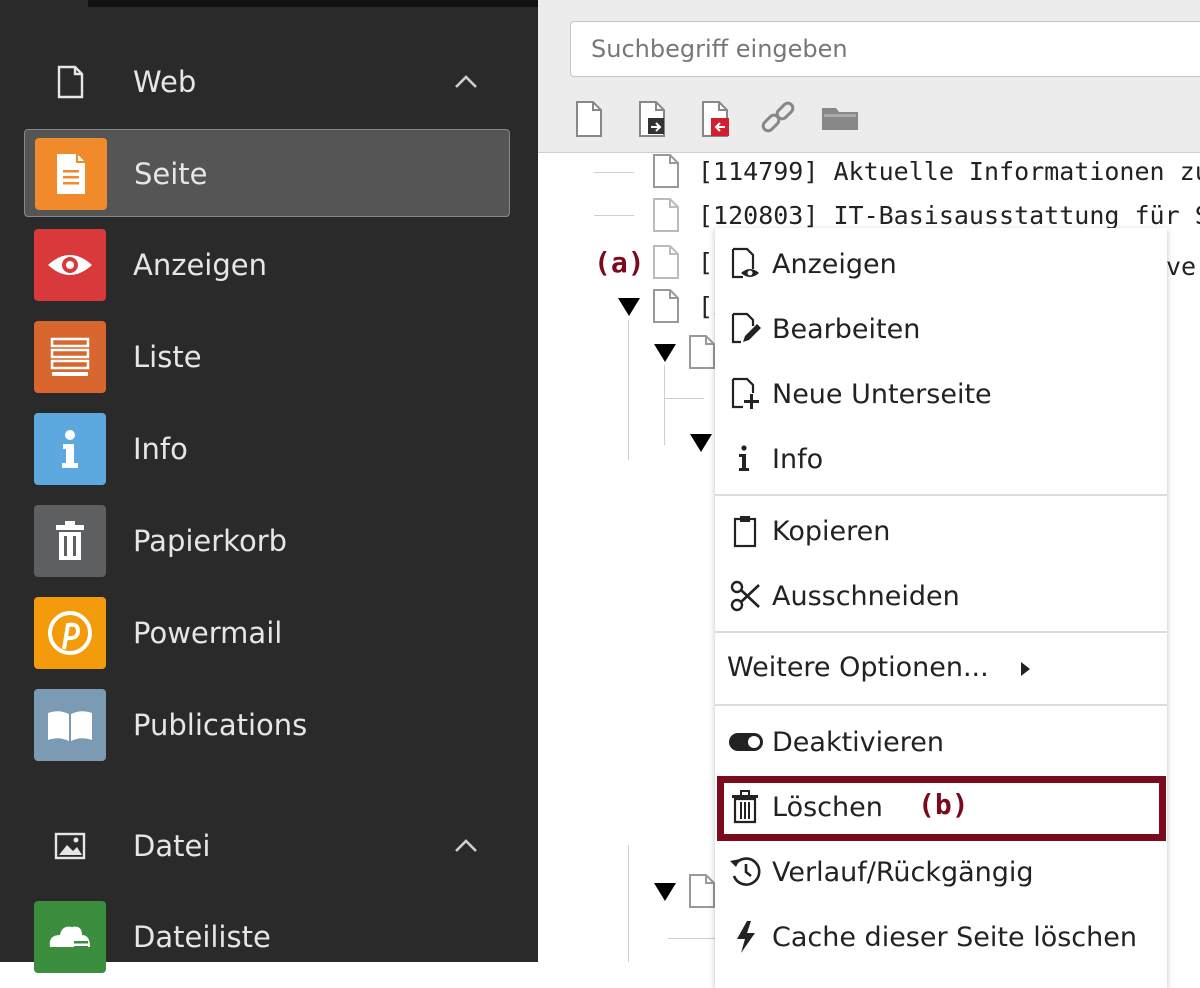  I want to click on menu-item-cache-loeschen: Cache dieser Seite löschen, so click(941, 936).